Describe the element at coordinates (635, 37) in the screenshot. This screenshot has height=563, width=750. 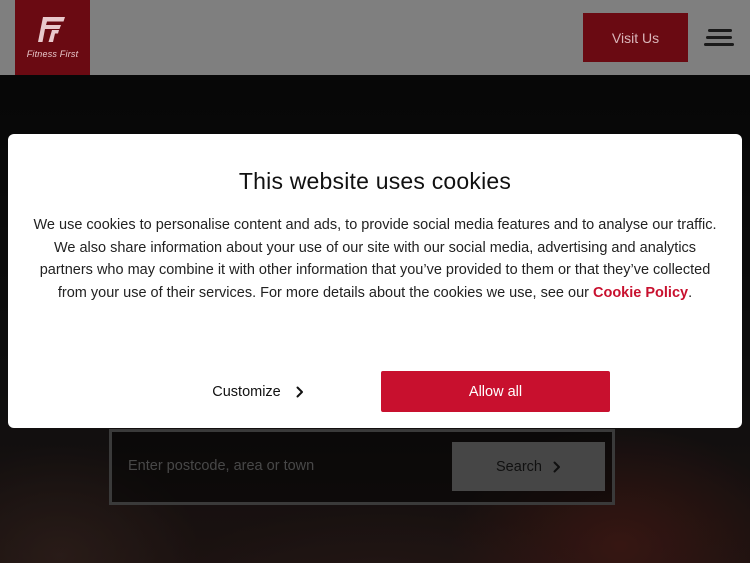
I see `visit-us-button: Visit Us` at that location.